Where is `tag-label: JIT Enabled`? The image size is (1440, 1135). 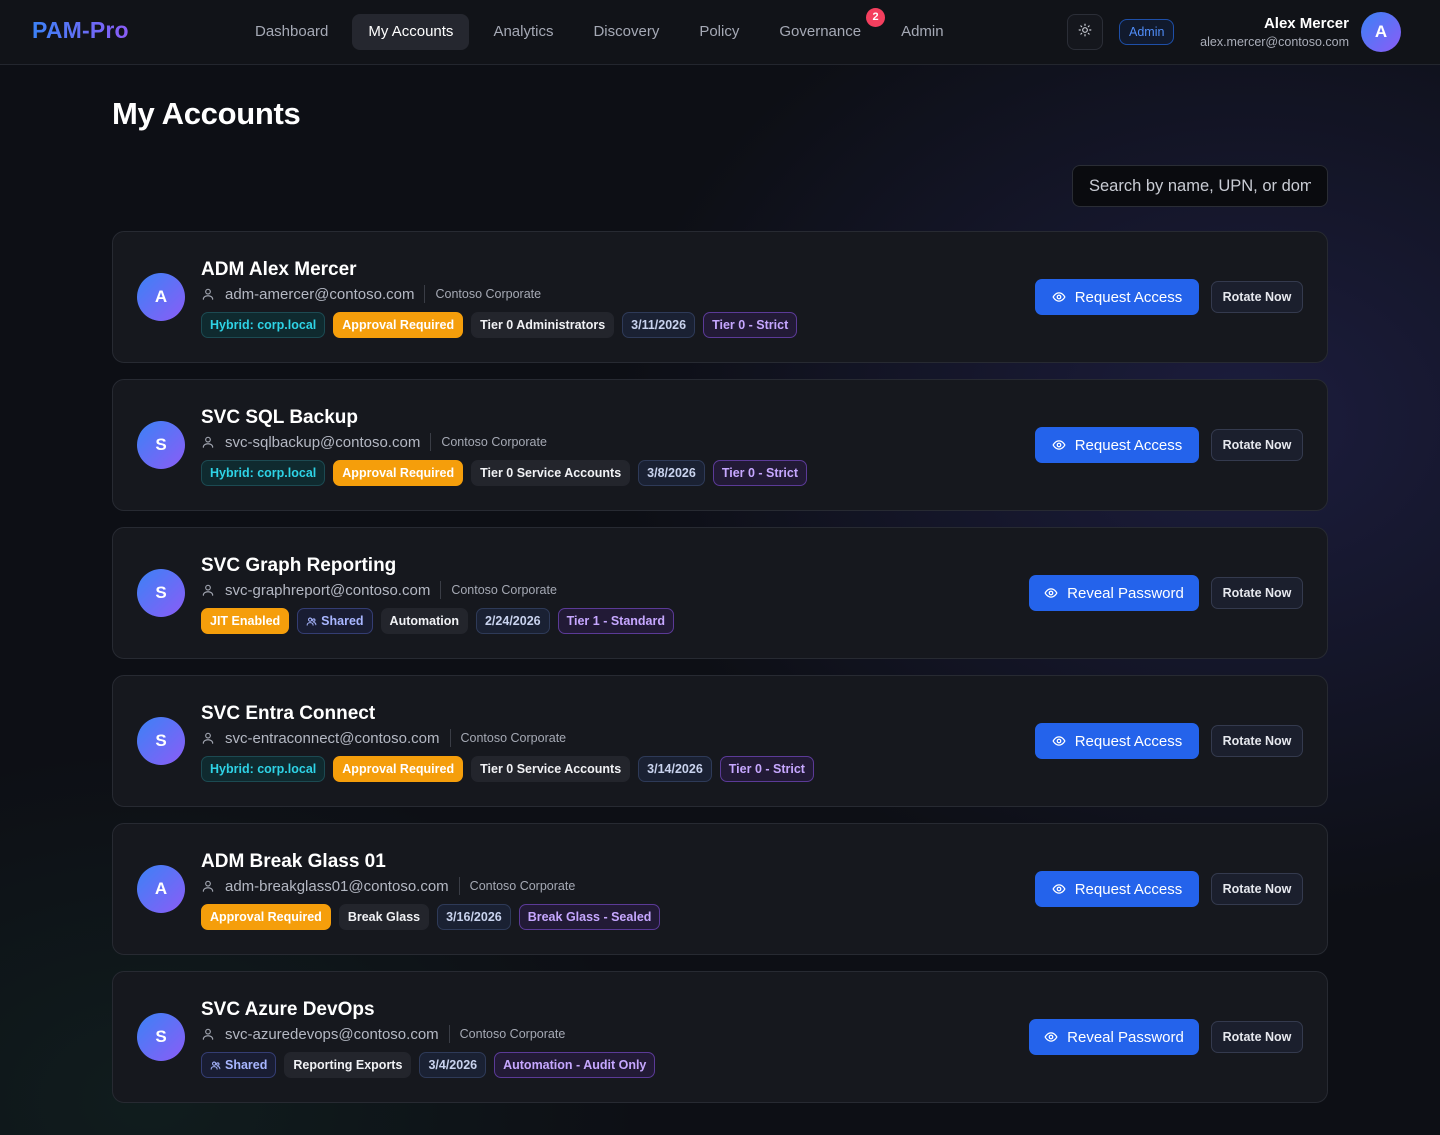
tag-label: JIT Enabled is located at coordinates (245, 621).